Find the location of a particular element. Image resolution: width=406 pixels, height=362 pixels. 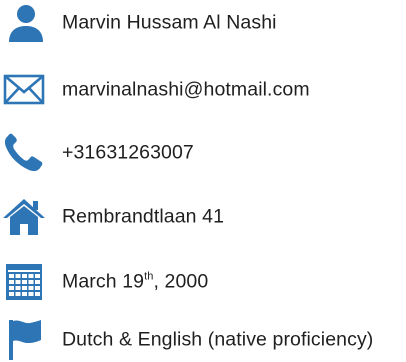

contact-row-name: Marvin Hussam Al Nashi is located at coordinates (203, 23).